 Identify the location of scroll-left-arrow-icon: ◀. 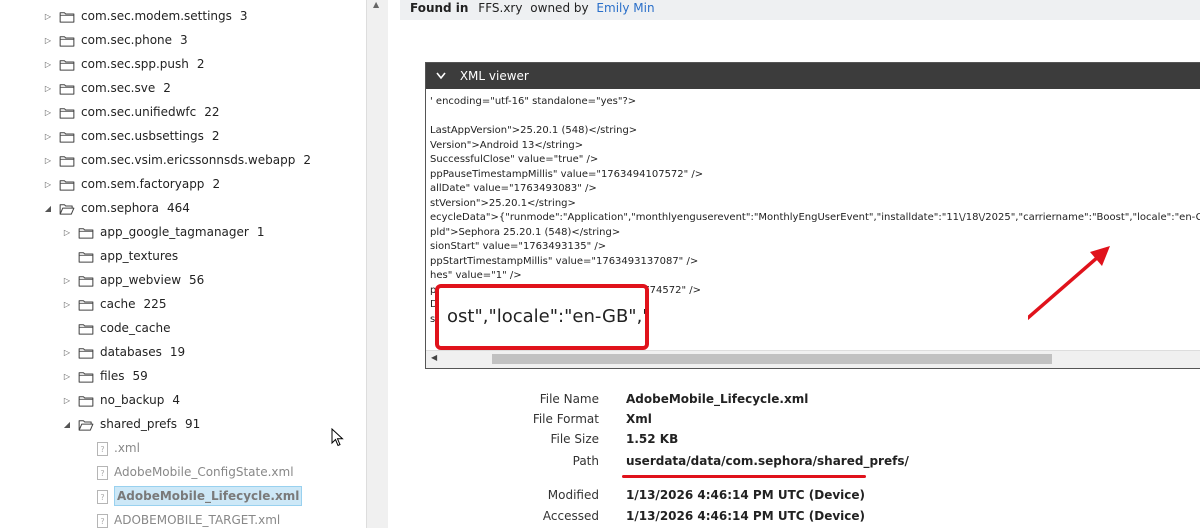
(434, 357).